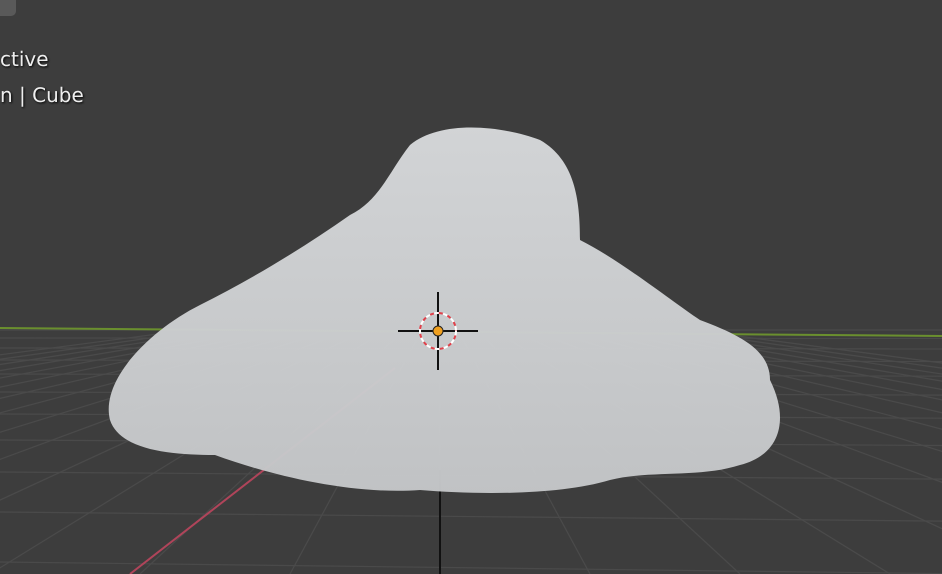 The width and height of the screenshot is (942, 574). I want to click on cursor-icon, so click(438, 331).